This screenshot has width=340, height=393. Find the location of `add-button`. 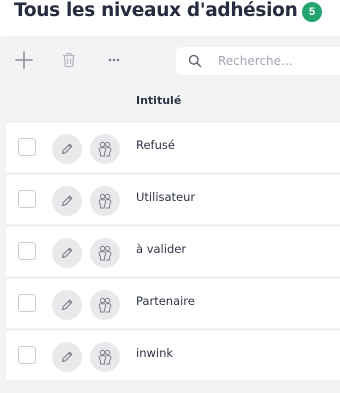

add-button is located at coordinates (24, 60).